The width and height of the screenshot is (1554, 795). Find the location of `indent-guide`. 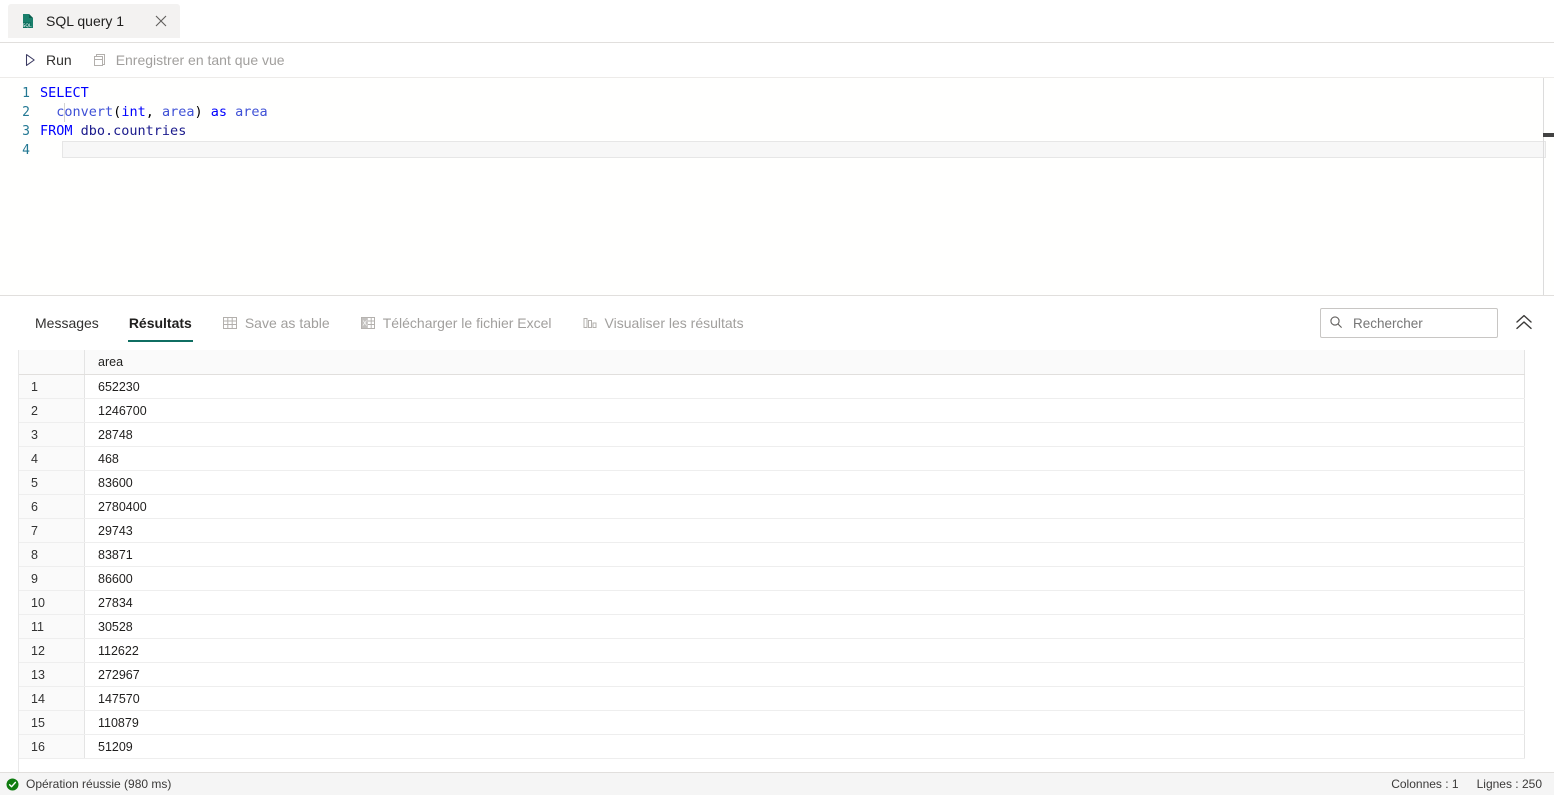

indent-guide is located at coordinates (64, 112).